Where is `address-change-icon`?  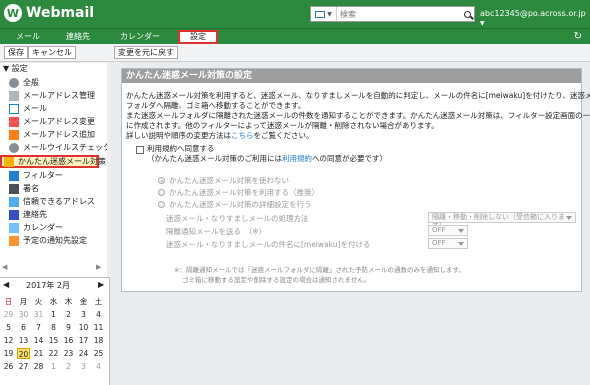 address-change-icon is located at coordinates (14, 121).